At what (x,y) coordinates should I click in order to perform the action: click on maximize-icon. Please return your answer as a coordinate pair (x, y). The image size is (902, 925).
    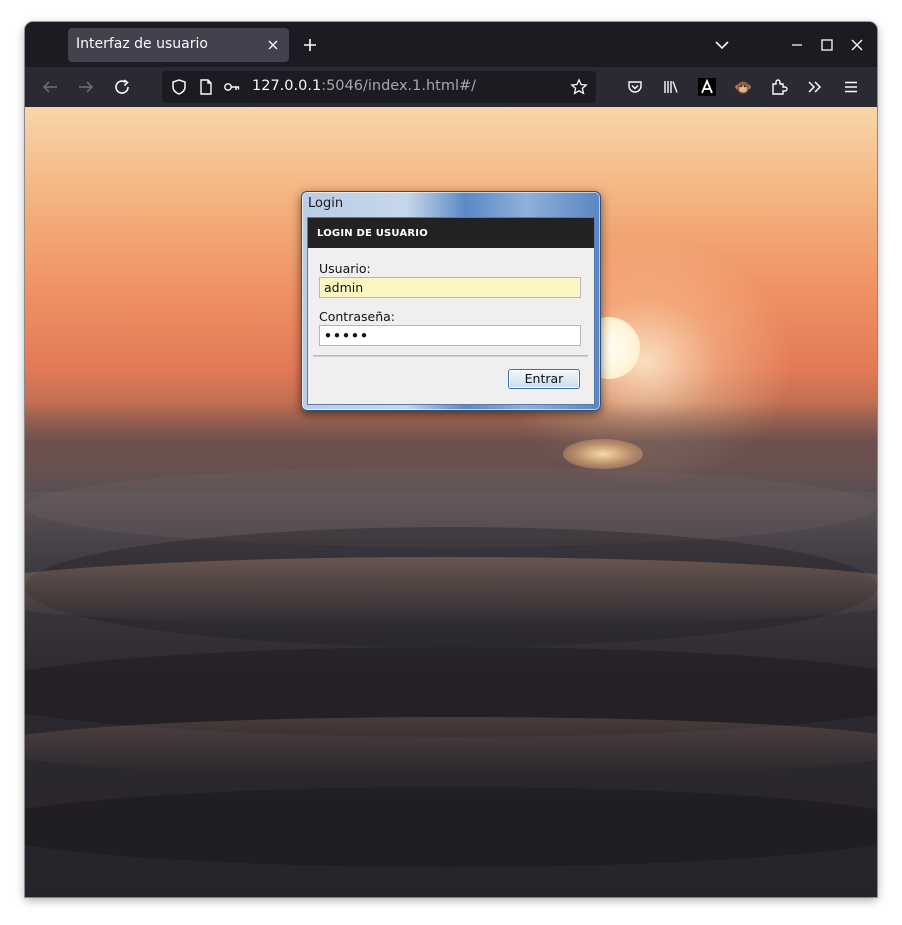
    Looking at the image, I should click on (827, 45).